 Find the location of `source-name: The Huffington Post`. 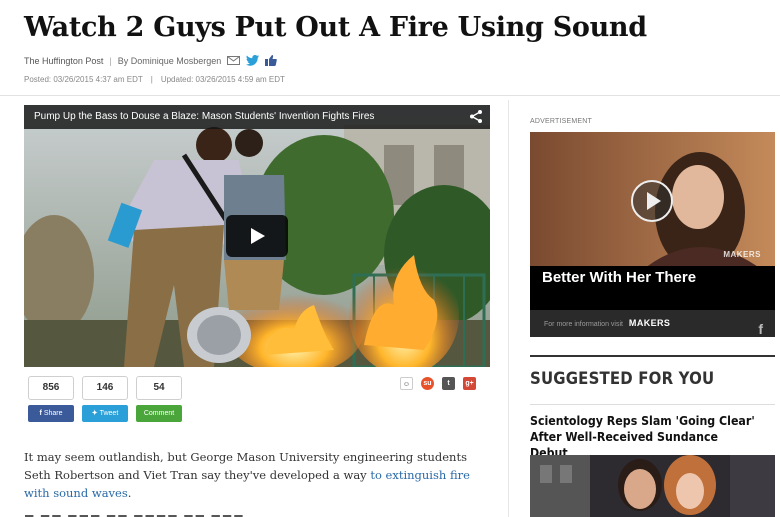

source-name: The Huffington Post is located at coordinates (63, 61).